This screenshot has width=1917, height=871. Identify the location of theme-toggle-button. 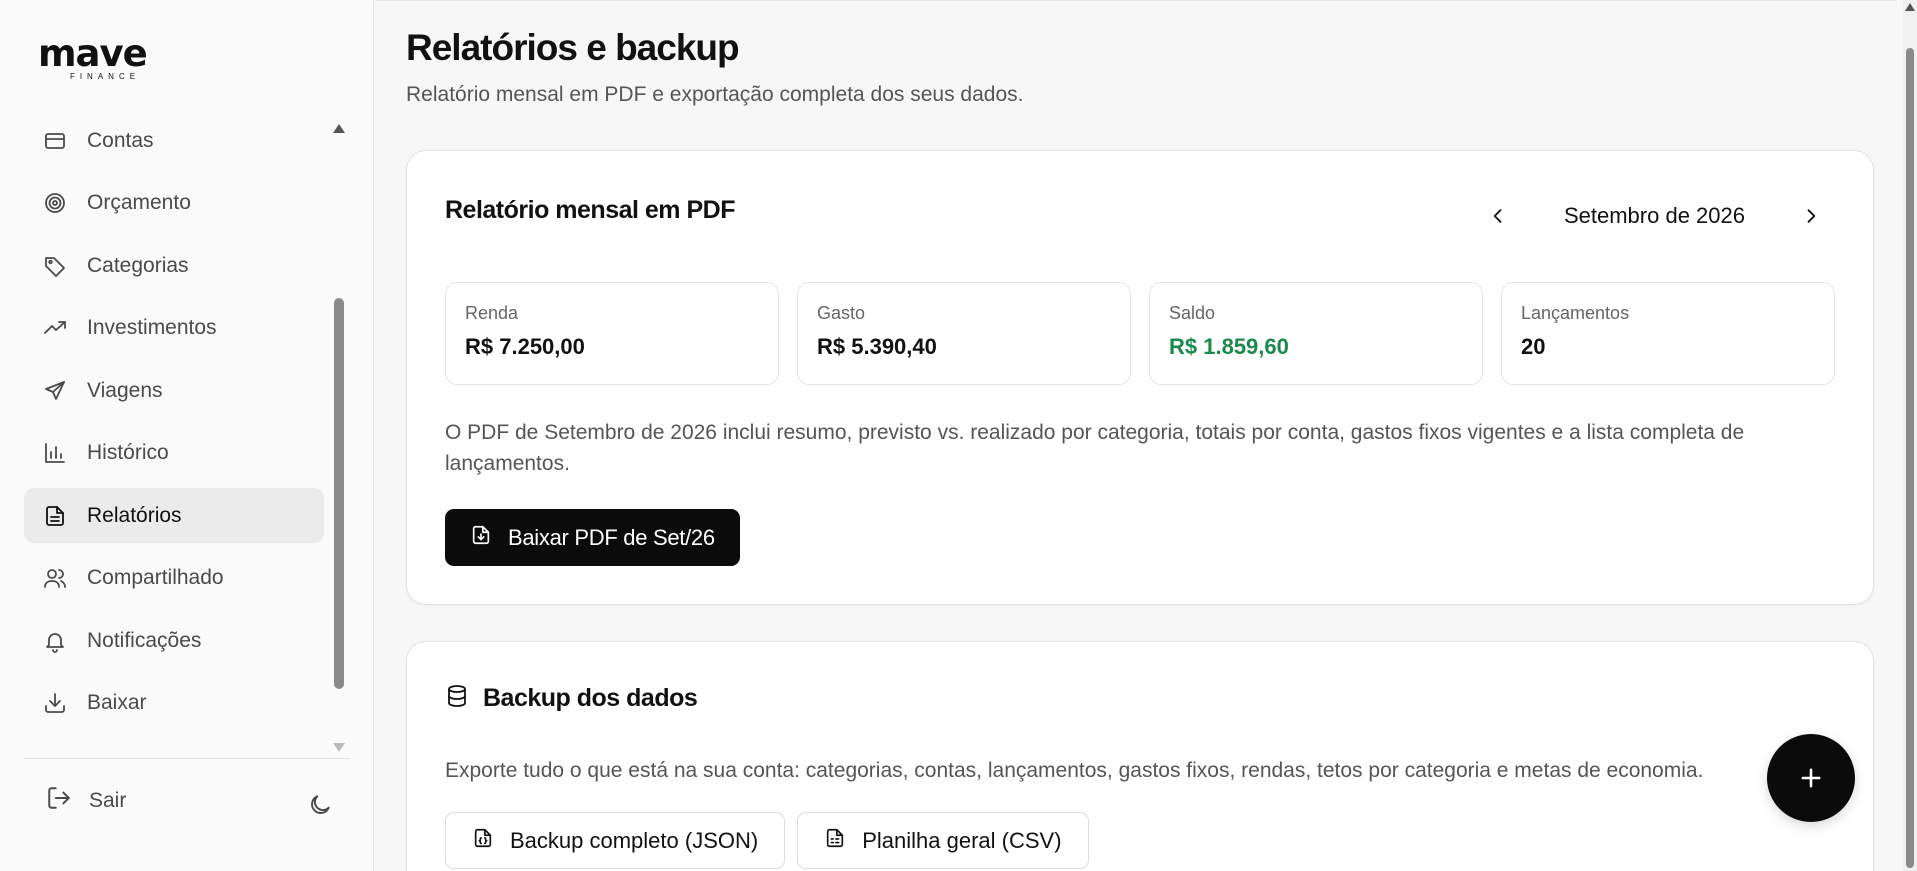
(320, 807).